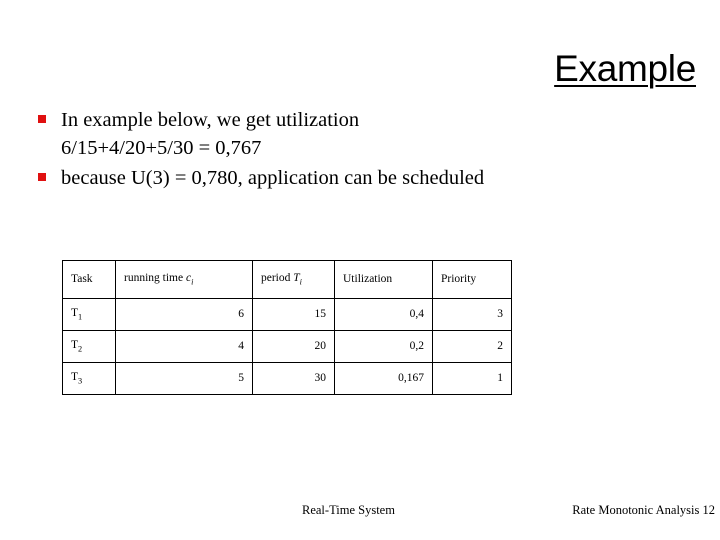 This screenshot has width=720, height=540. Describe the element at coordinates (155, 278) in the screenshot. I see `column-header-running-time-label: running time` at that location.